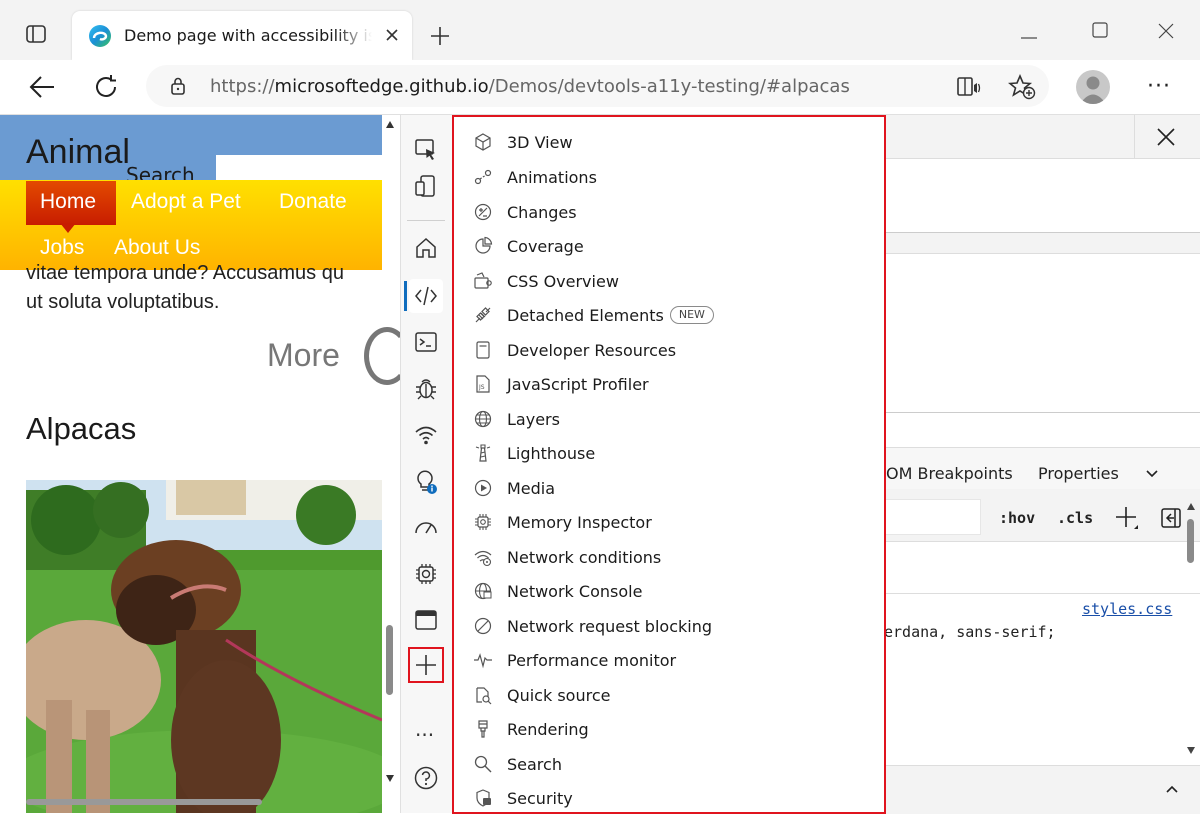 The height and width of the screenshot is (814, 1200). I want to click on svg-text: JS, so click(481, 387).